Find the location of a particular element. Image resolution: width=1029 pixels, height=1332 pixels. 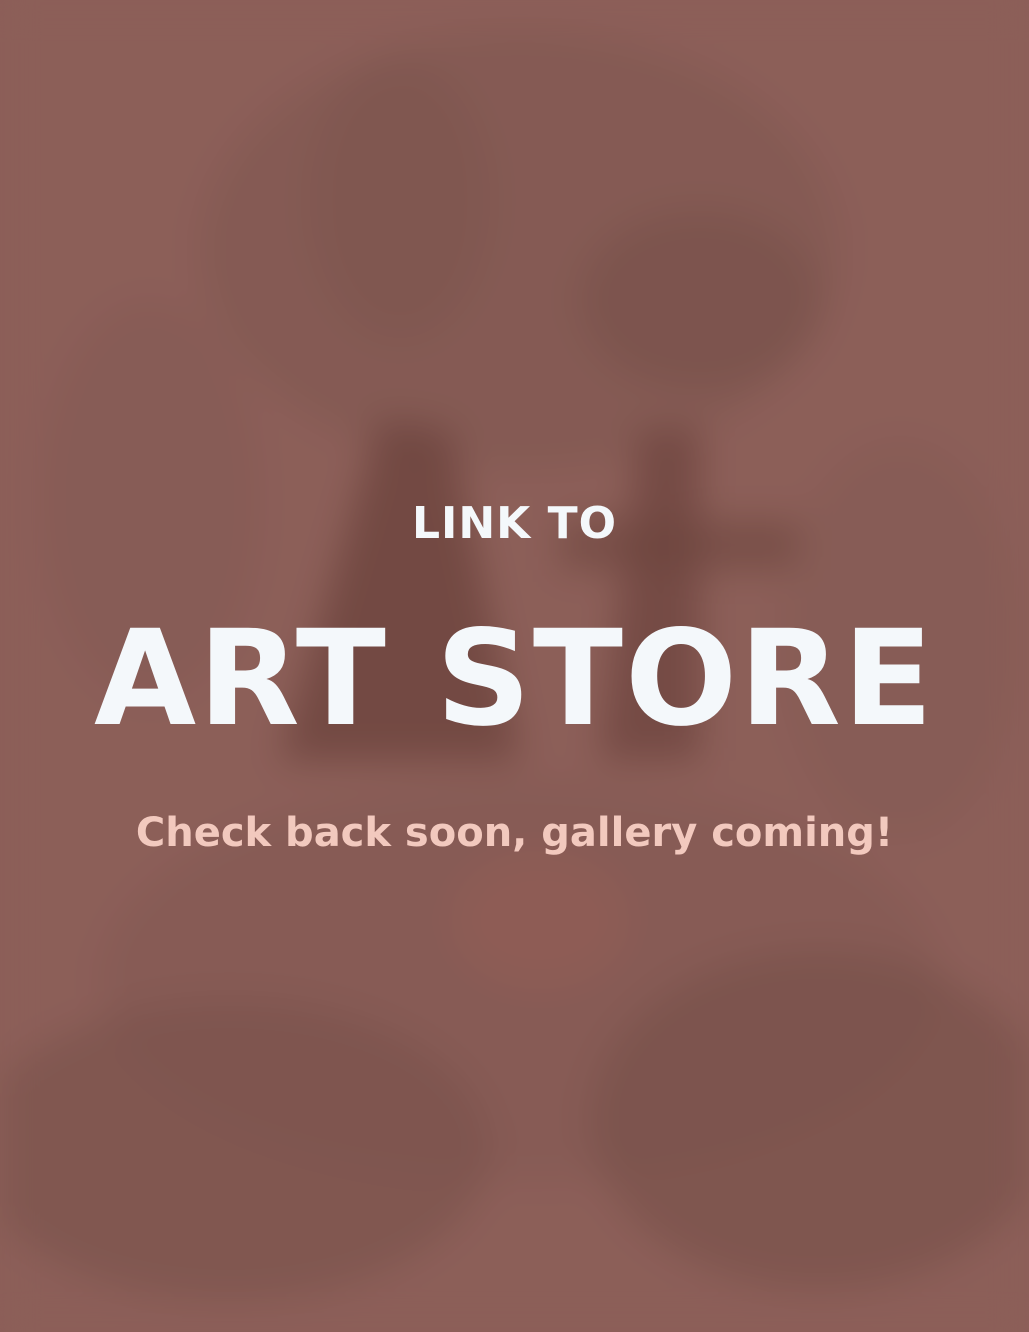

kicker-text: LINK TO is located at coordinates (514, 523).